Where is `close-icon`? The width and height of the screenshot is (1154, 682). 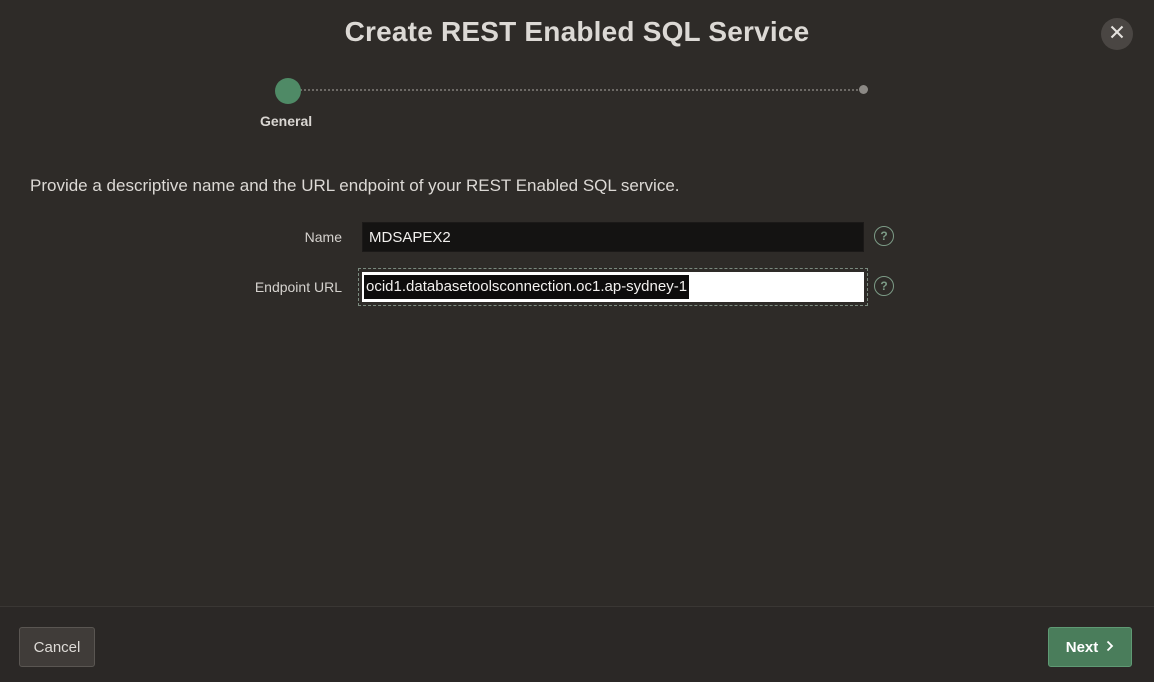
close-icon is located at coordinates (1117, 34).